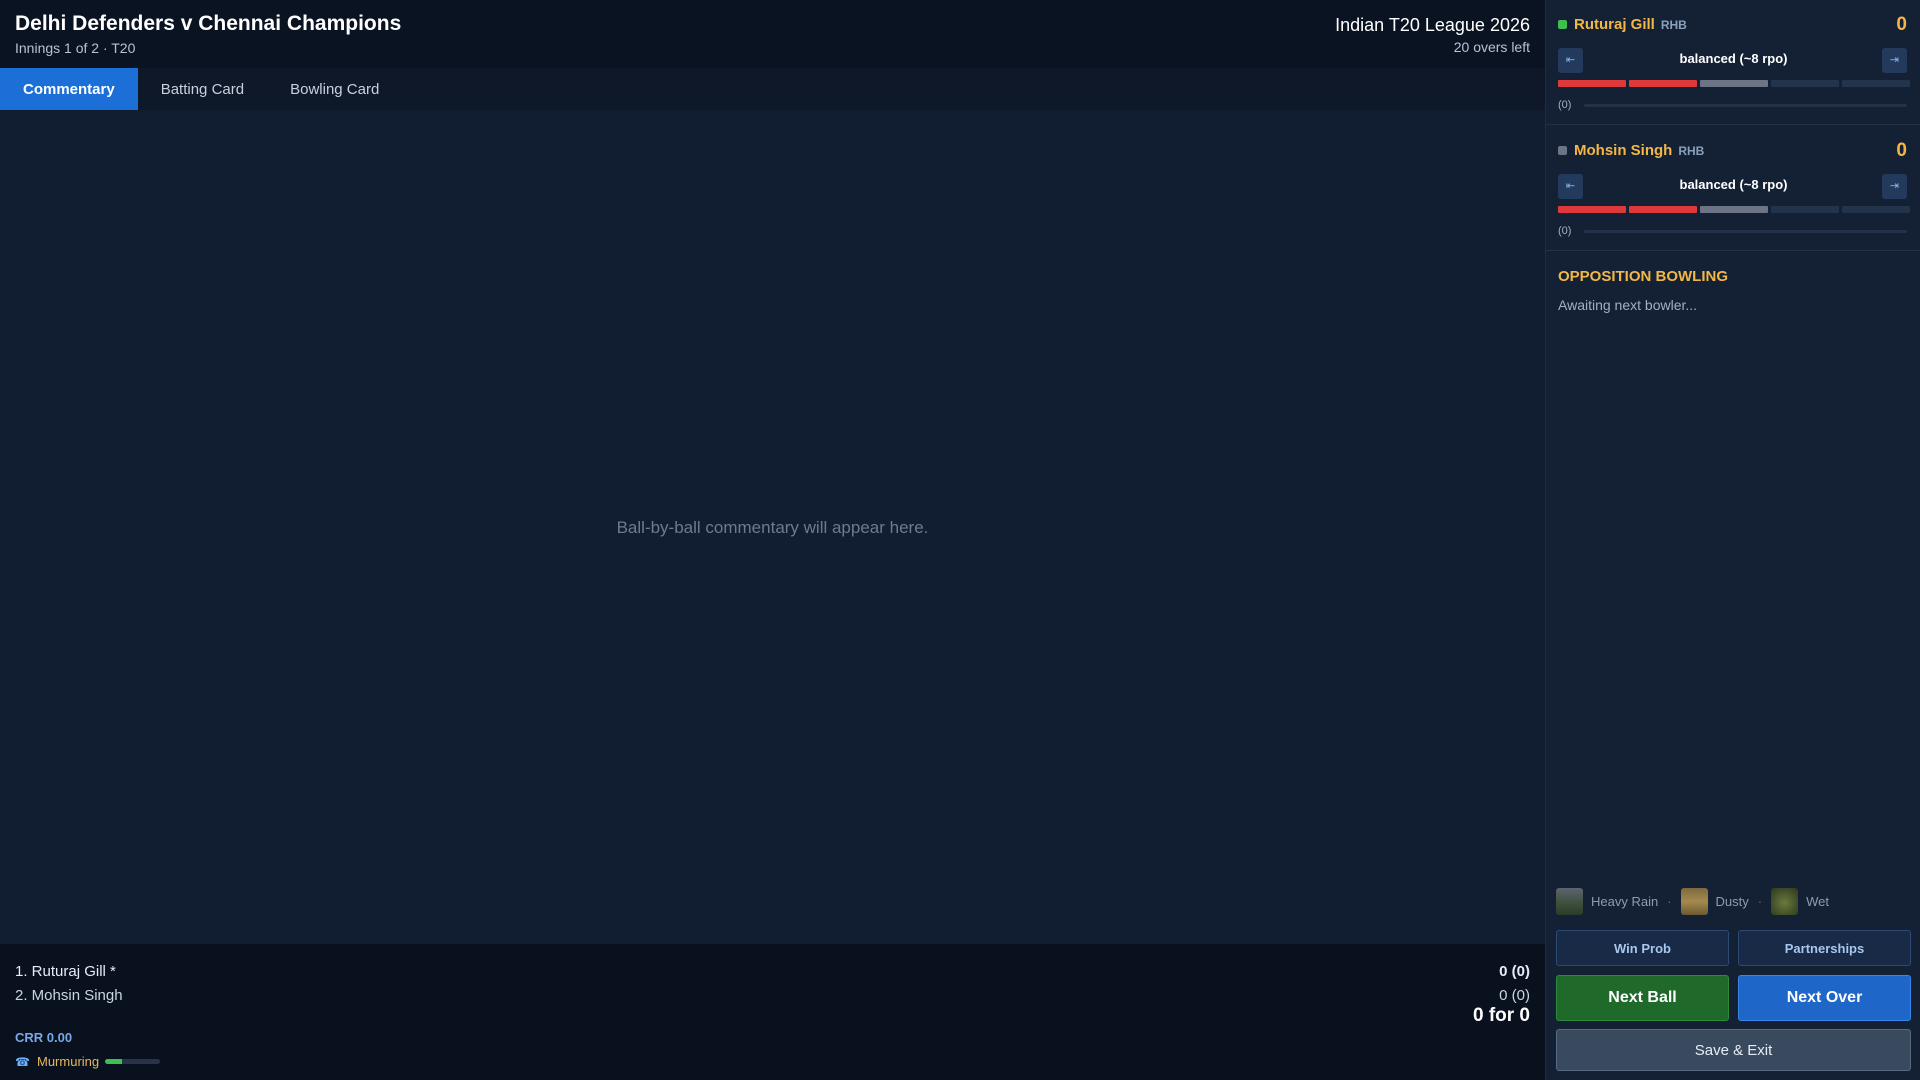 This screenshot has width=1920, height=1080. I want to click on condition-outfield: Wet, so click(1818, 901).